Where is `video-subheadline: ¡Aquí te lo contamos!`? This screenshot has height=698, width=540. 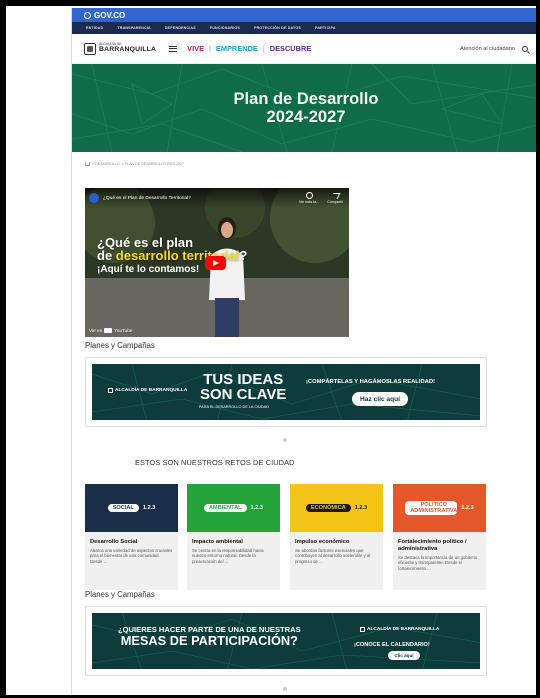
video-subheadline: ¡Aquí te lo contamos! is located at coordinates (148, 269).